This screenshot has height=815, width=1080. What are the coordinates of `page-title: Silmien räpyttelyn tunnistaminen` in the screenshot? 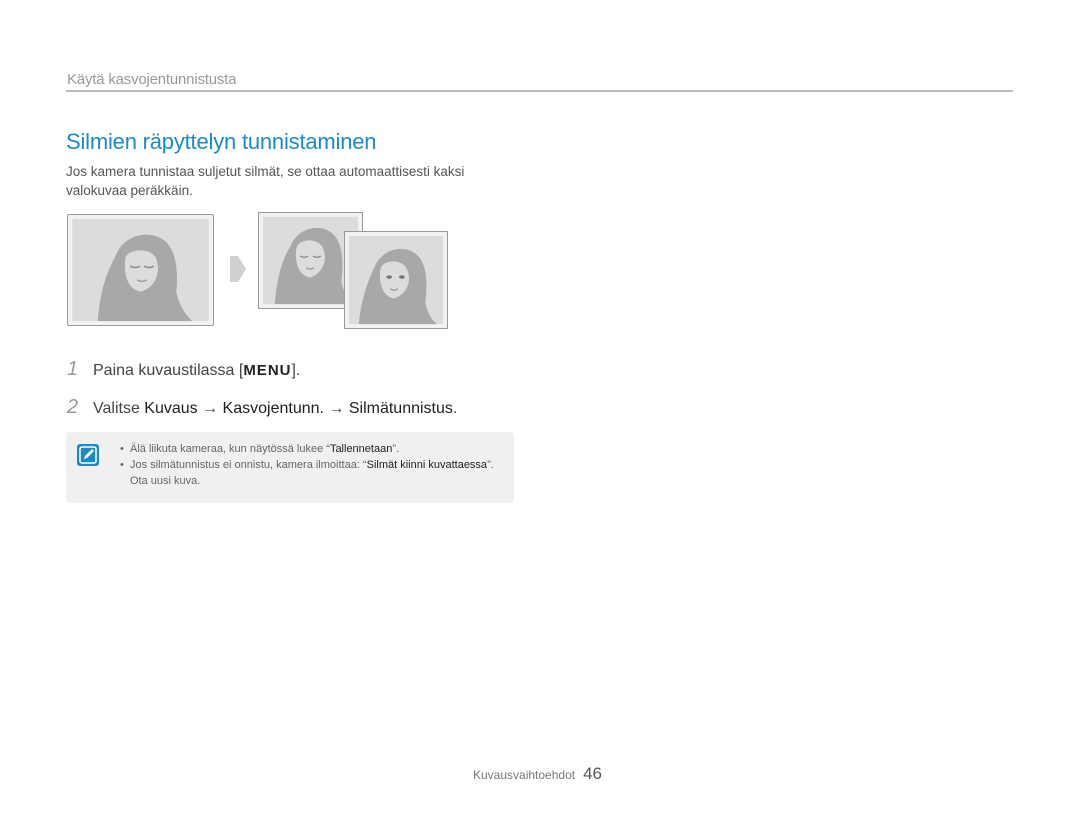 It's located at (221, 141).